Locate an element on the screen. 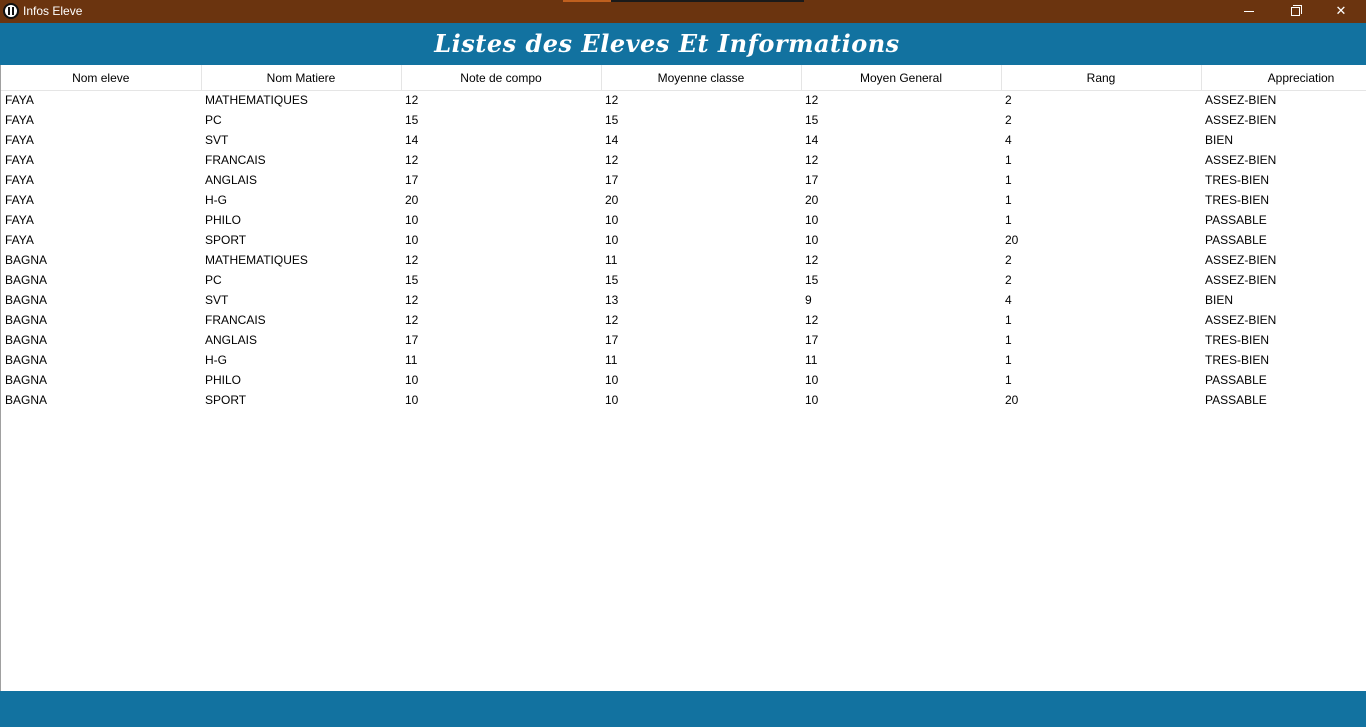 The width and height of the screenshot is (1366, 727). table-row: BAGNA MATHEMATIQUES 12 11 12 2 ASSEZ-BIEN is located at coordinates (683, 260).